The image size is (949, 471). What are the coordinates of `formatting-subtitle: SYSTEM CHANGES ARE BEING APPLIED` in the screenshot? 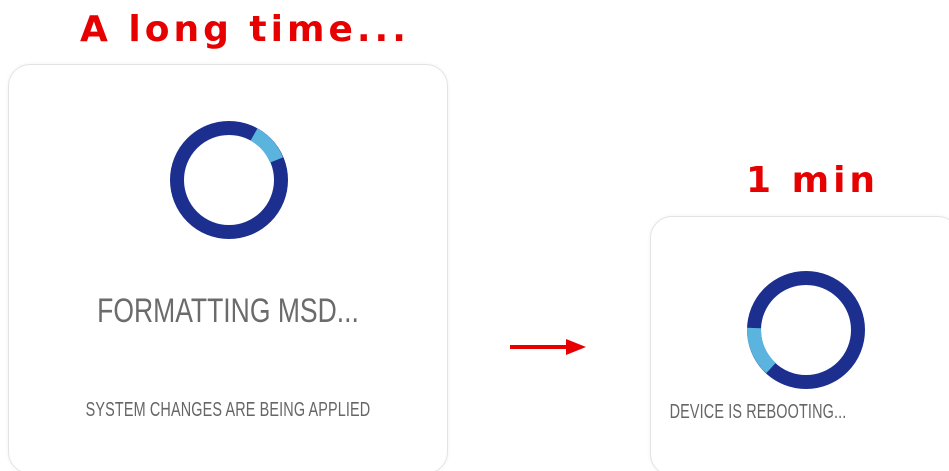 It's located at (228, 410).